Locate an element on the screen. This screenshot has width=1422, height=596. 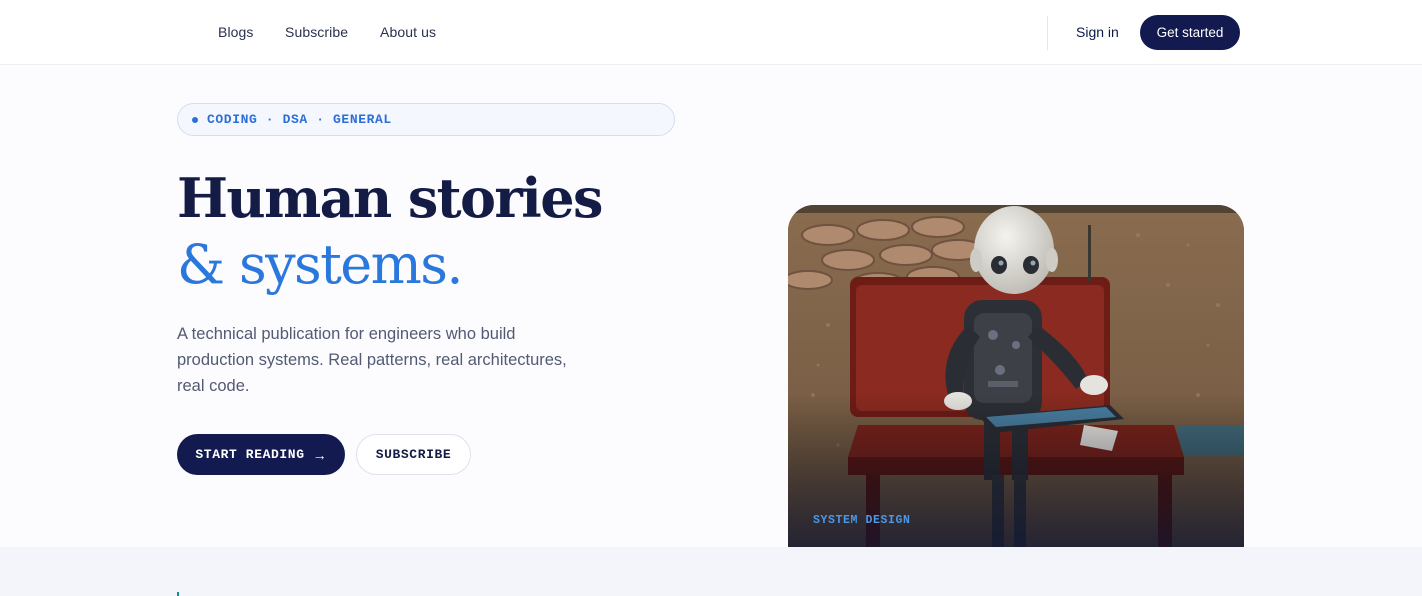
hero-title-line2: & systems. is located at coordinates (320, 264).